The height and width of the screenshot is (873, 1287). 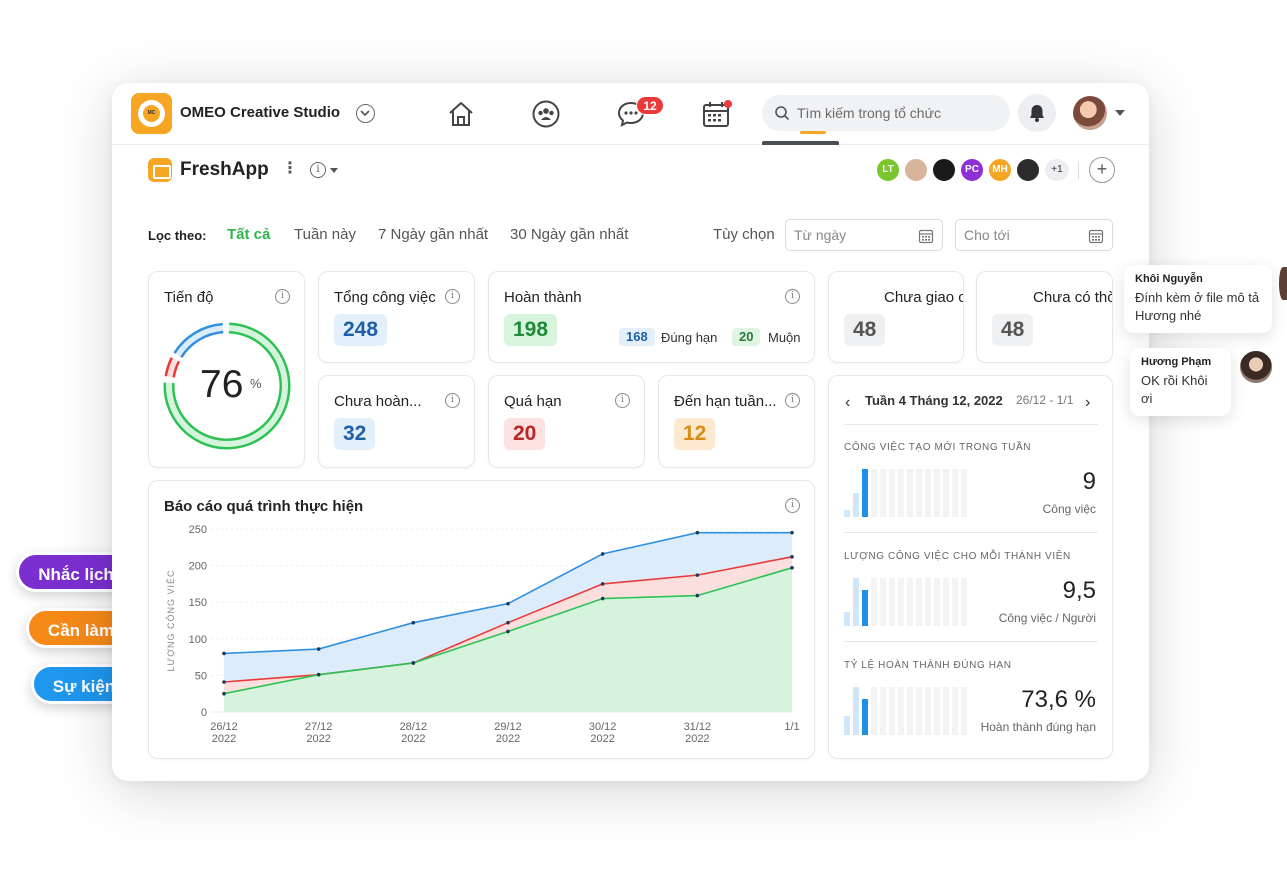 What do you see at coordinates (1037, 113) in the screenshot?
I see `notification-button` at bounding box center [1037, 113].